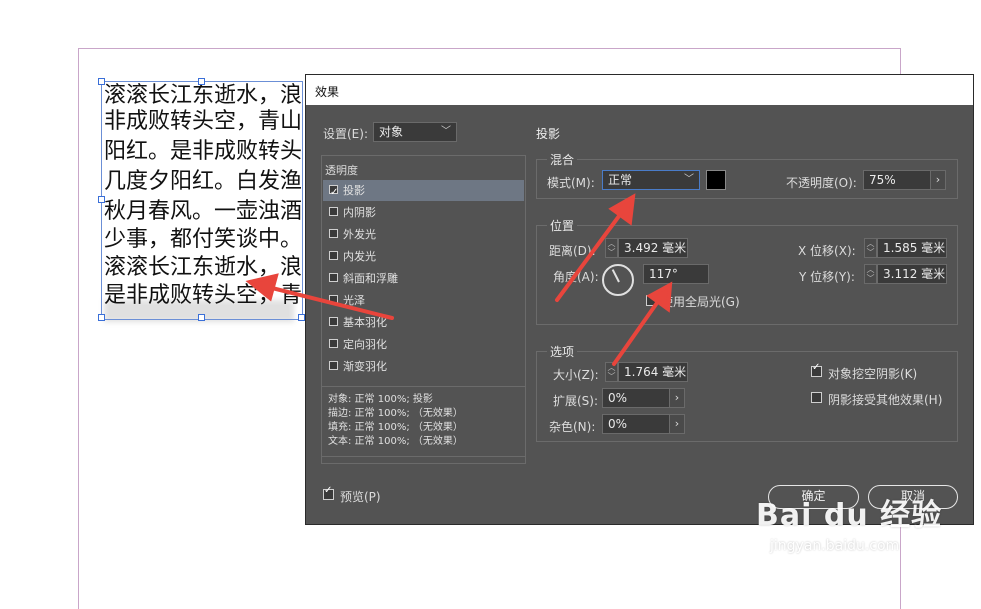 Image resolution: width=981 pixels, height=609 pixels. What do you see at coordinates (262, 287) in the screenshot?
I see `arrowhead-icon` at bounding box center [262, 287].